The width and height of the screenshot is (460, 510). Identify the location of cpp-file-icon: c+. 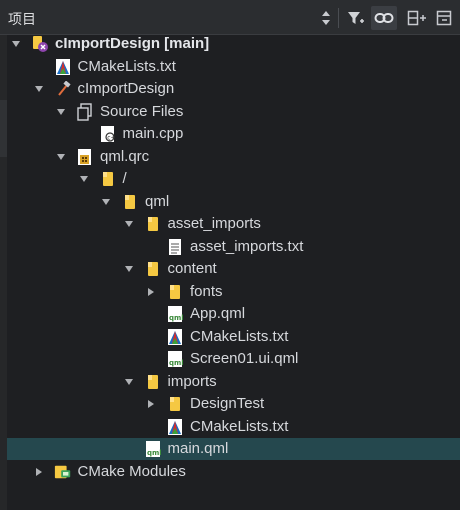
(108, 134).